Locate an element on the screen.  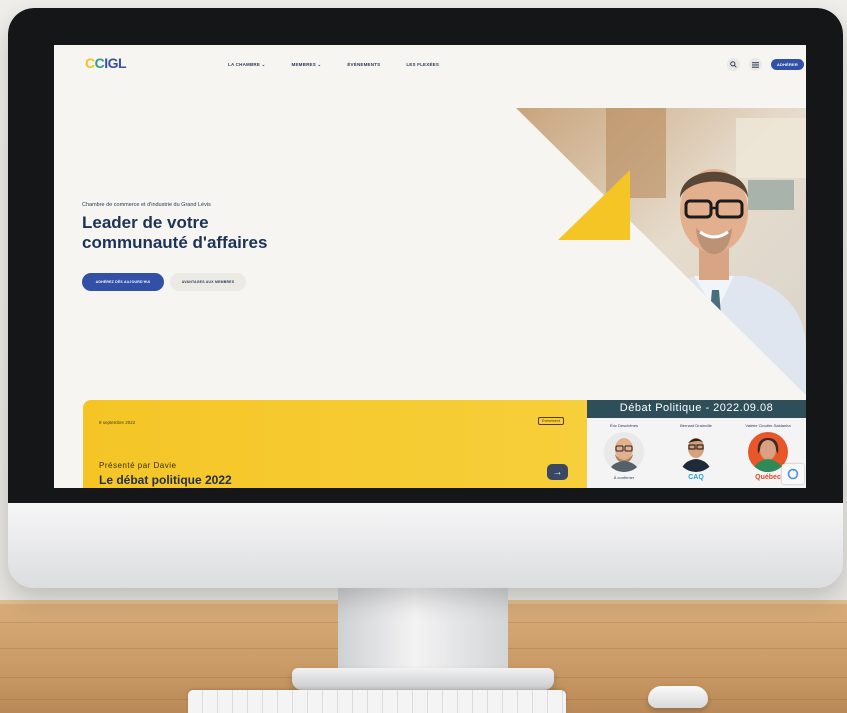
nav-actions: ADHÉRER is located at coordinates (766, 64).